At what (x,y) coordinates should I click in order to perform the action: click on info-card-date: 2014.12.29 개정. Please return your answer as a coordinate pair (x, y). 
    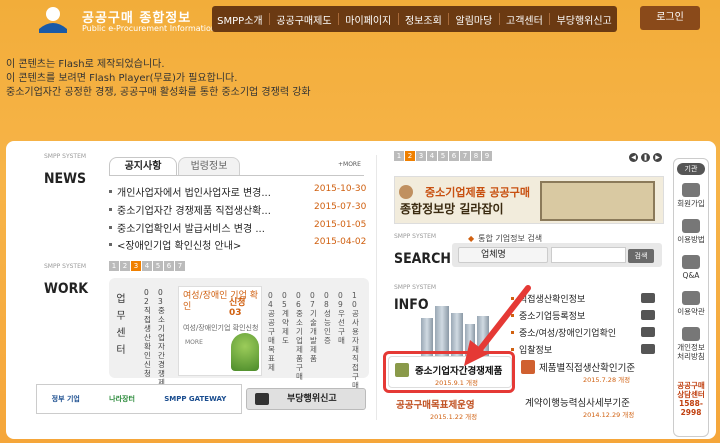
    Looking at the image, I should click on (609, 415).